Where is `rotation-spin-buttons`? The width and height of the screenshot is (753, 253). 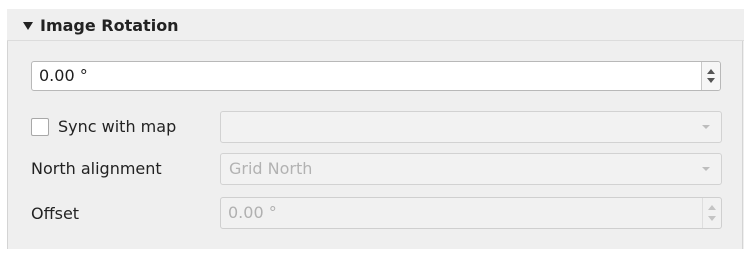 rotation-spin-buttons is located at coordinates (710, 76).